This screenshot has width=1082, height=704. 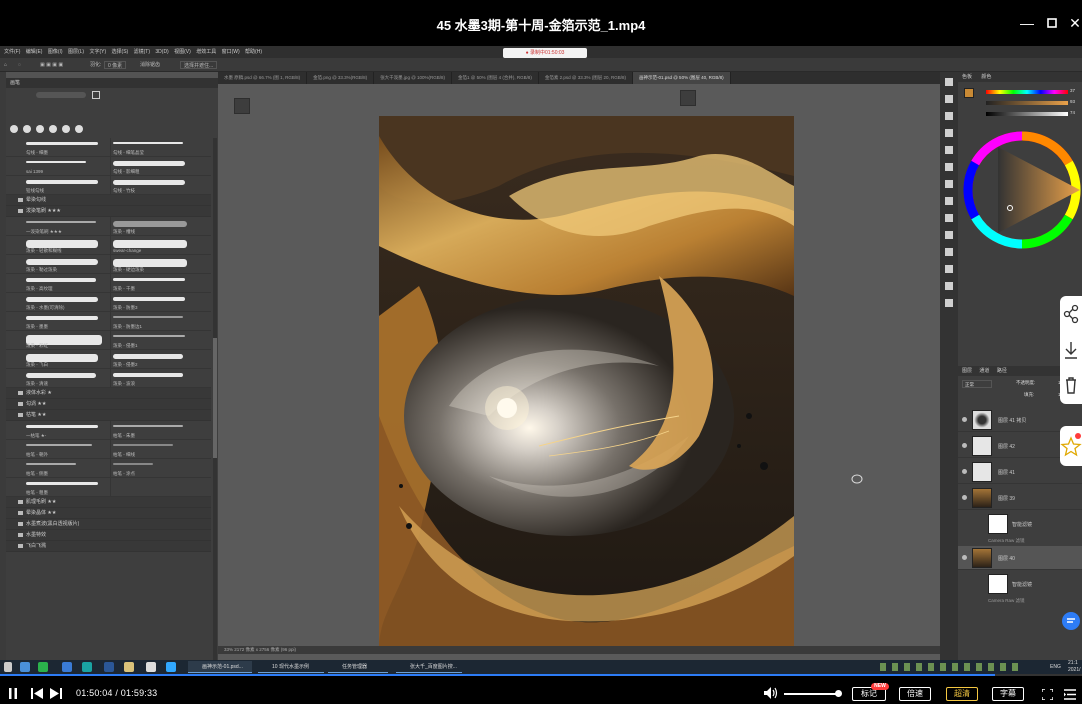 I want to click on download-icon, so click(x=1071, y=350).